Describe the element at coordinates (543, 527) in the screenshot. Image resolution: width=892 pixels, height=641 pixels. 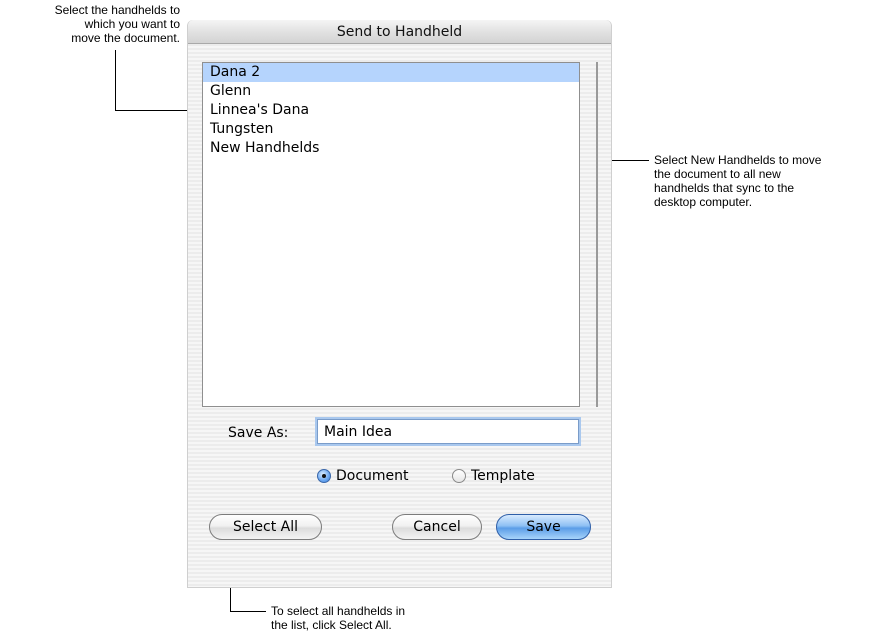
I see `save-button: Save` at that location.